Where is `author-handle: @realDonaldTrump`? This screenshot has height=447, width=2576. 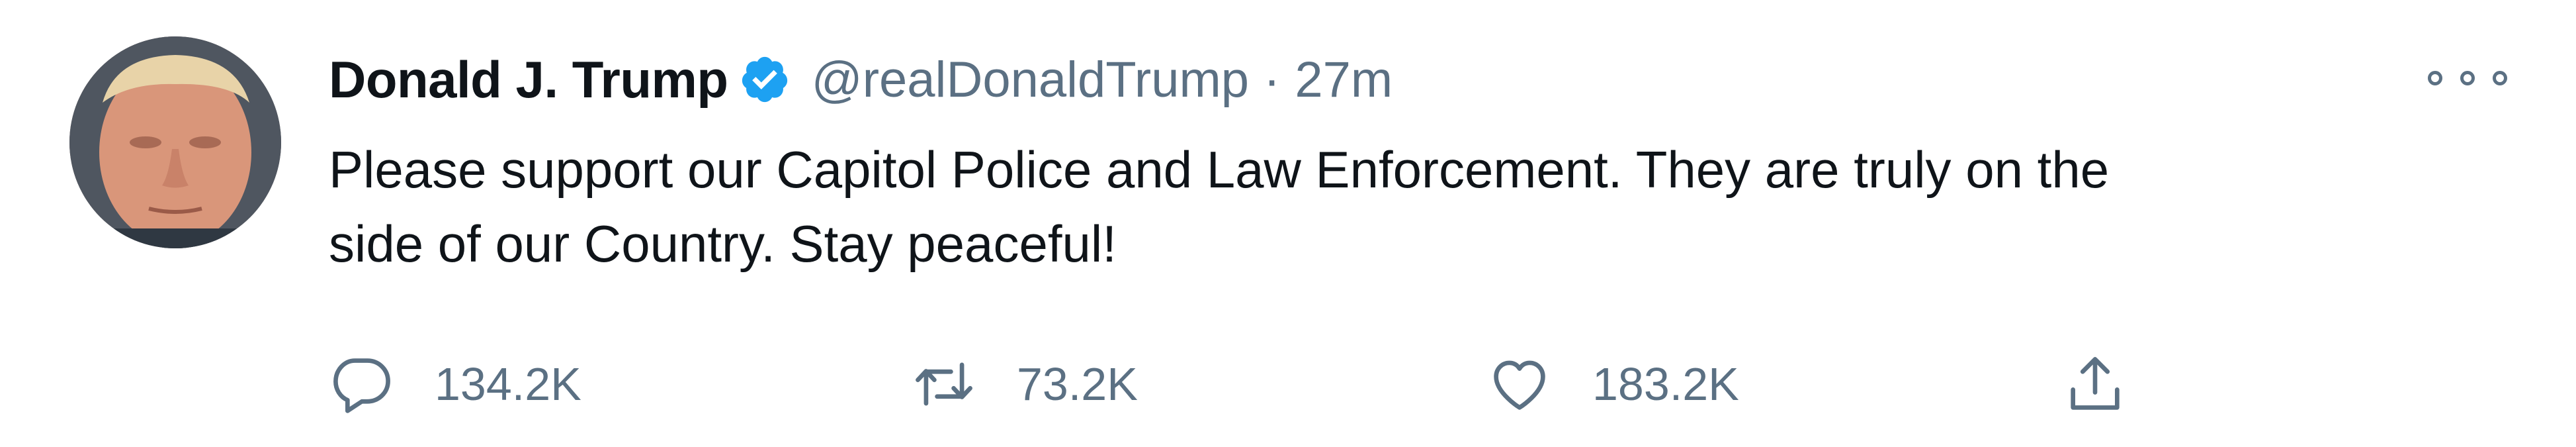
author-handle: @realDonaldTrump is located at coordinates (1030, 80).